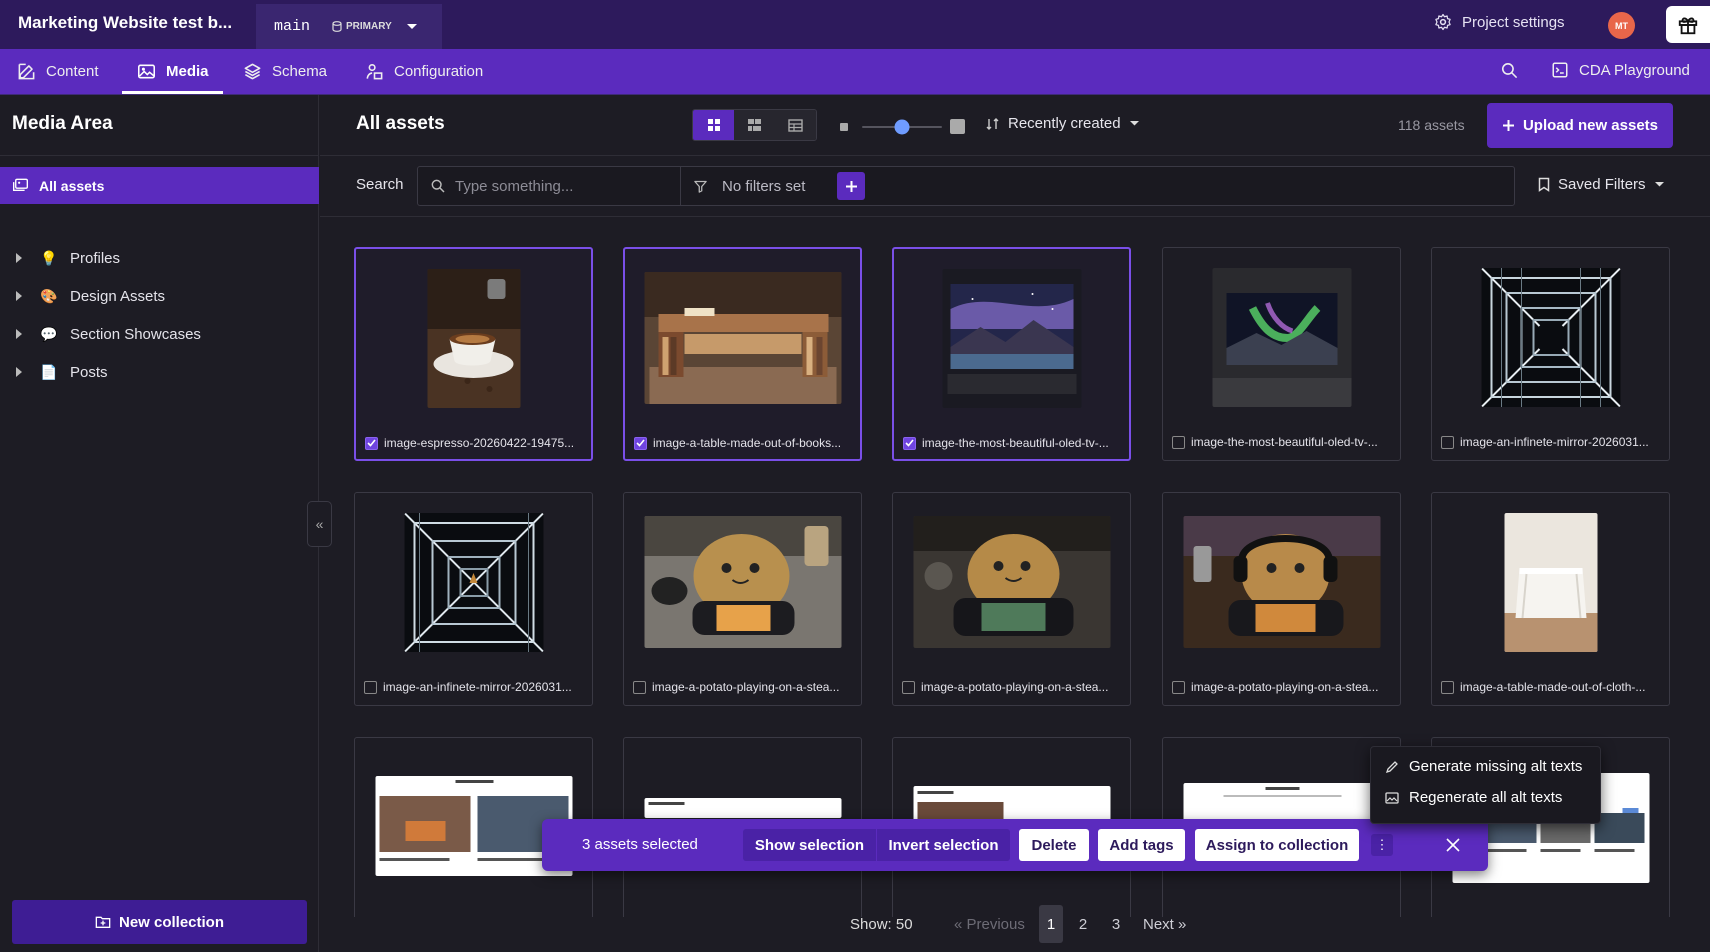  I want to click on filter-bar: Search No filters set Saved Filters, so click(1015, 186).